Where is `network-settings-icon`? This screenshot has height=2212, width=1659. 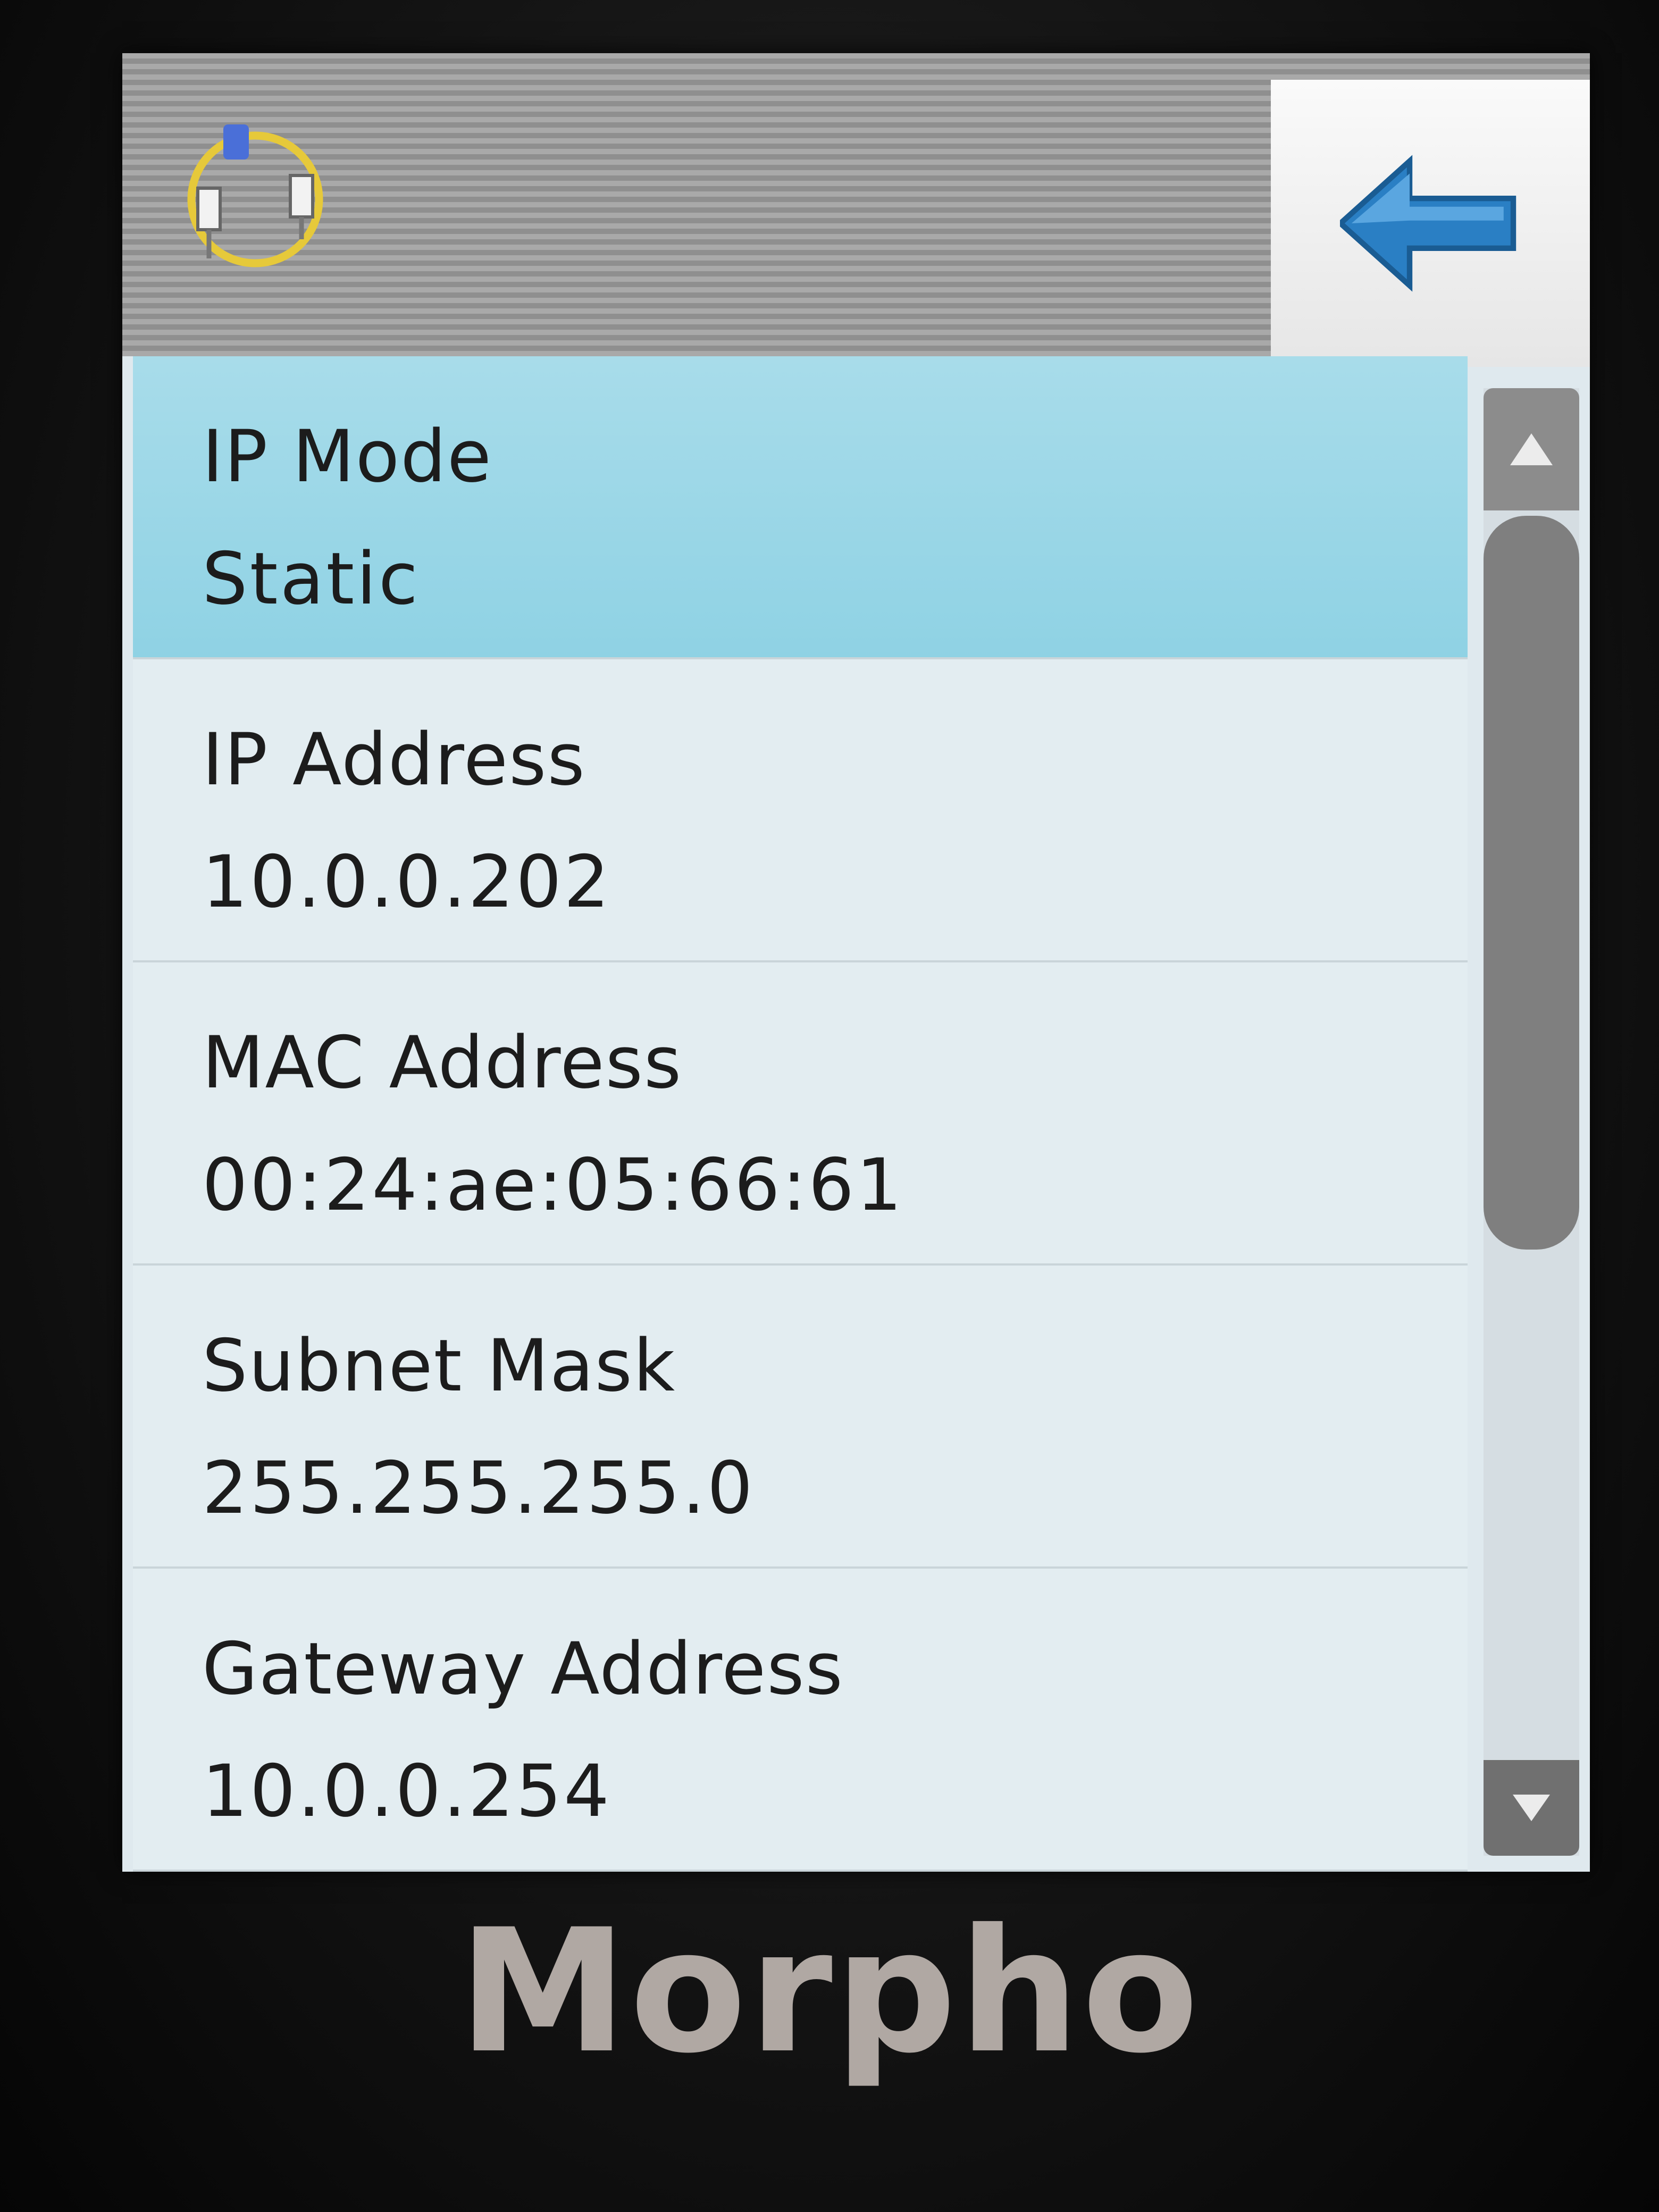 network-settings-icon is located at coordinates (255, 199).